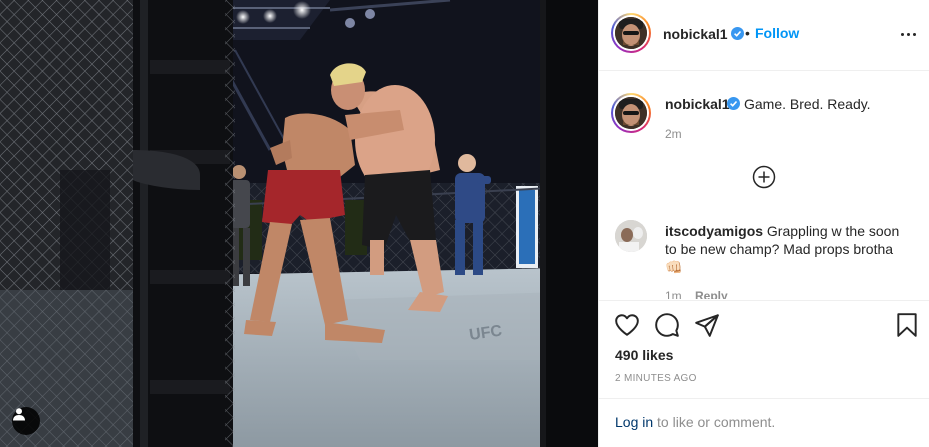 The height and width of the screenshot is (447, 929). What do you see at coordinates (634, 422) in the screenshot?
I see `login-link: Log in` at bounding box center [634, 422].